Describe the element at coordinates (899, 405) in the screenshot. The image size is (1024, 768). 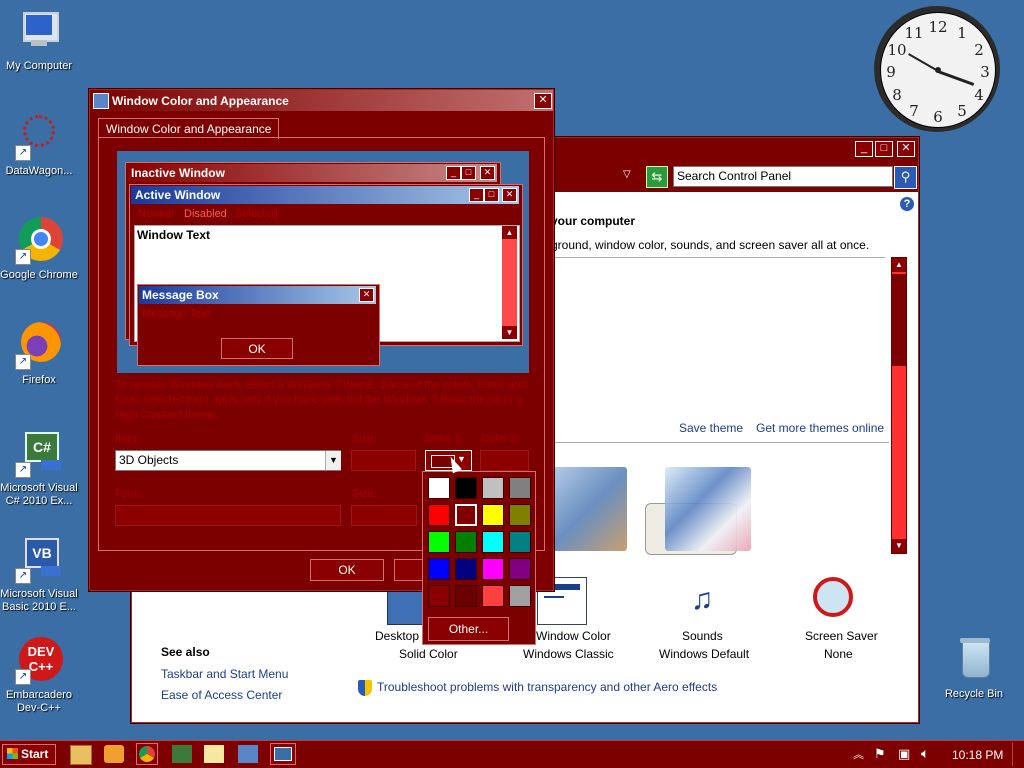
I see `themes-scrollbar: ▲ ▼` at that location.